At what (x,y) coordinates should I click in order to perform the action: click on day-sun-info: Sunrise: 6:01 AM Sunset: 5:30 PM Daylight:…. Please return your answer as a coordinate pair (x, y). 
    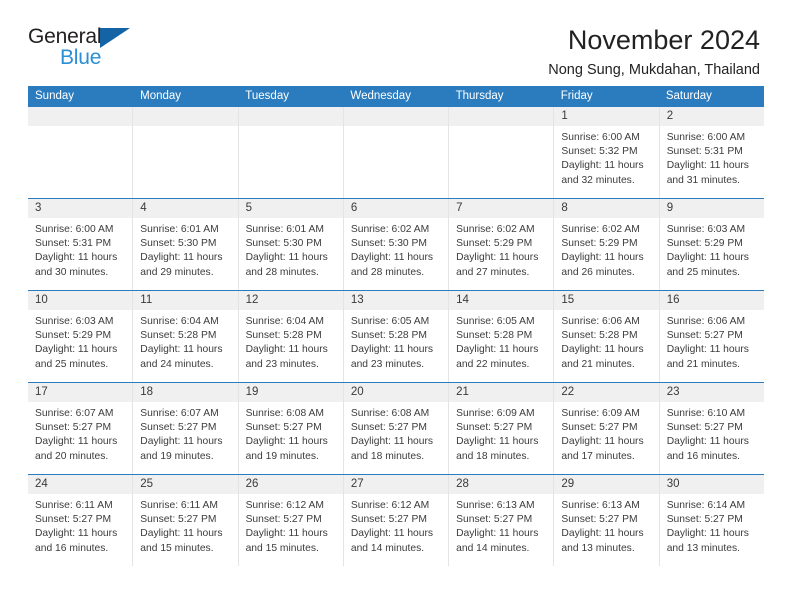
    Looking at the image, I should click on (185, 249).